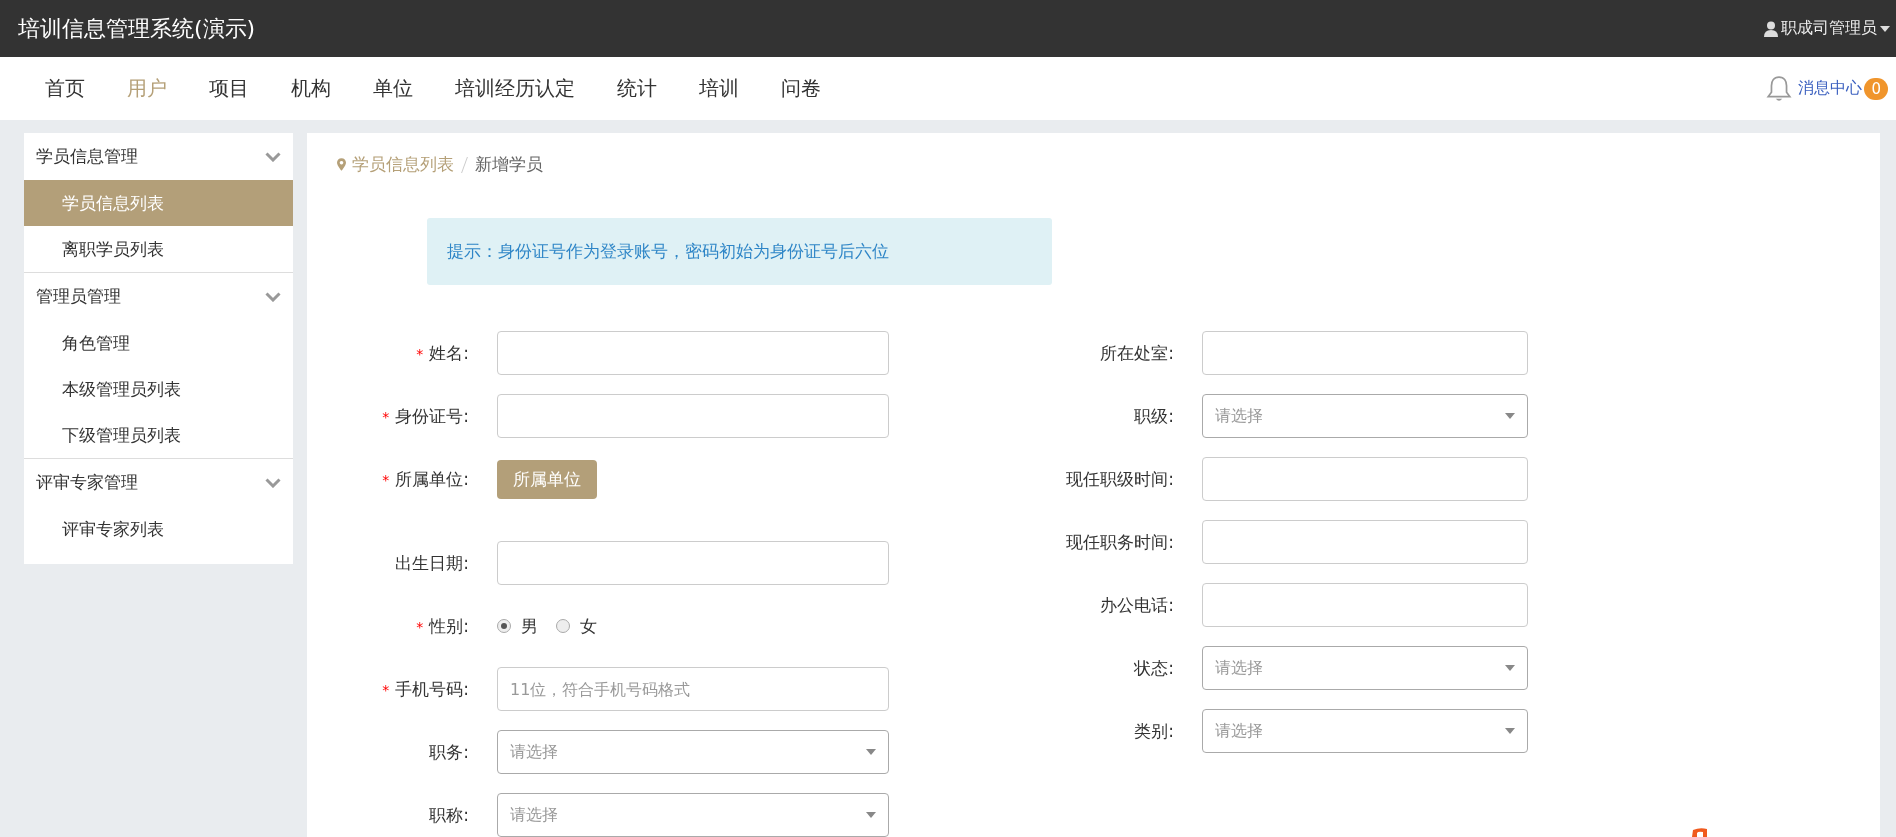  Describe the element at coordinates (432, 415) in the screenshot. I see `field-label-text: 身份证号:` at that location.